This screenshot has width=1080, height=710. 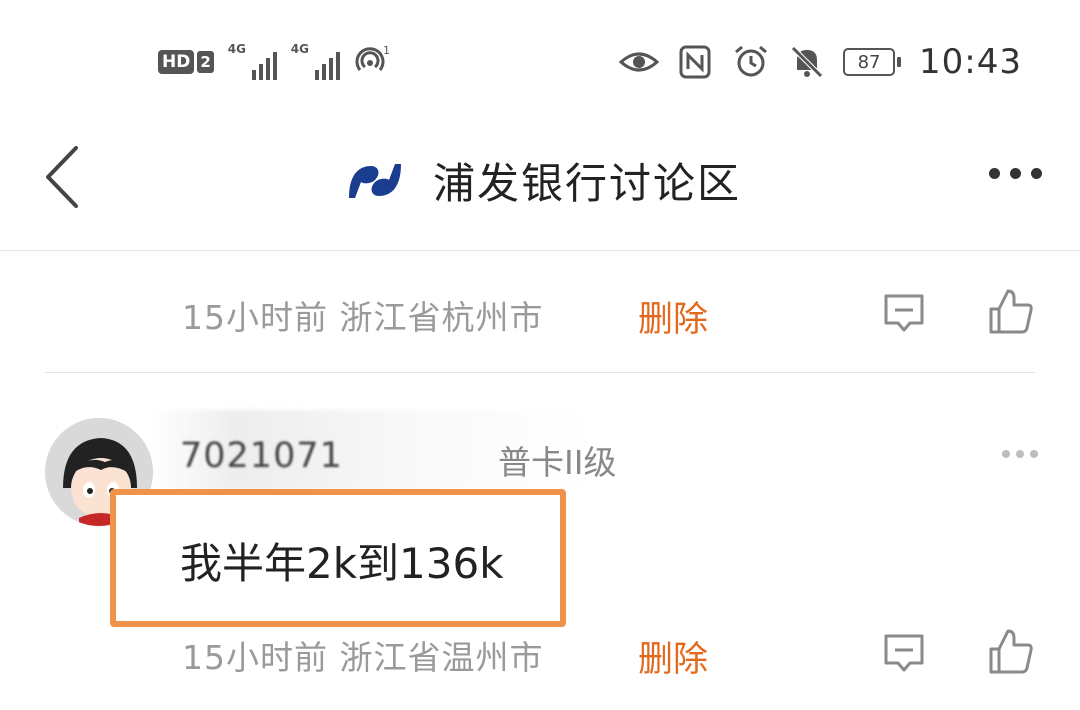 What do you see at coordinates (1015, 173) in the screenshot?
I see `more-dots-icon` at bounding box center [1015, 173].